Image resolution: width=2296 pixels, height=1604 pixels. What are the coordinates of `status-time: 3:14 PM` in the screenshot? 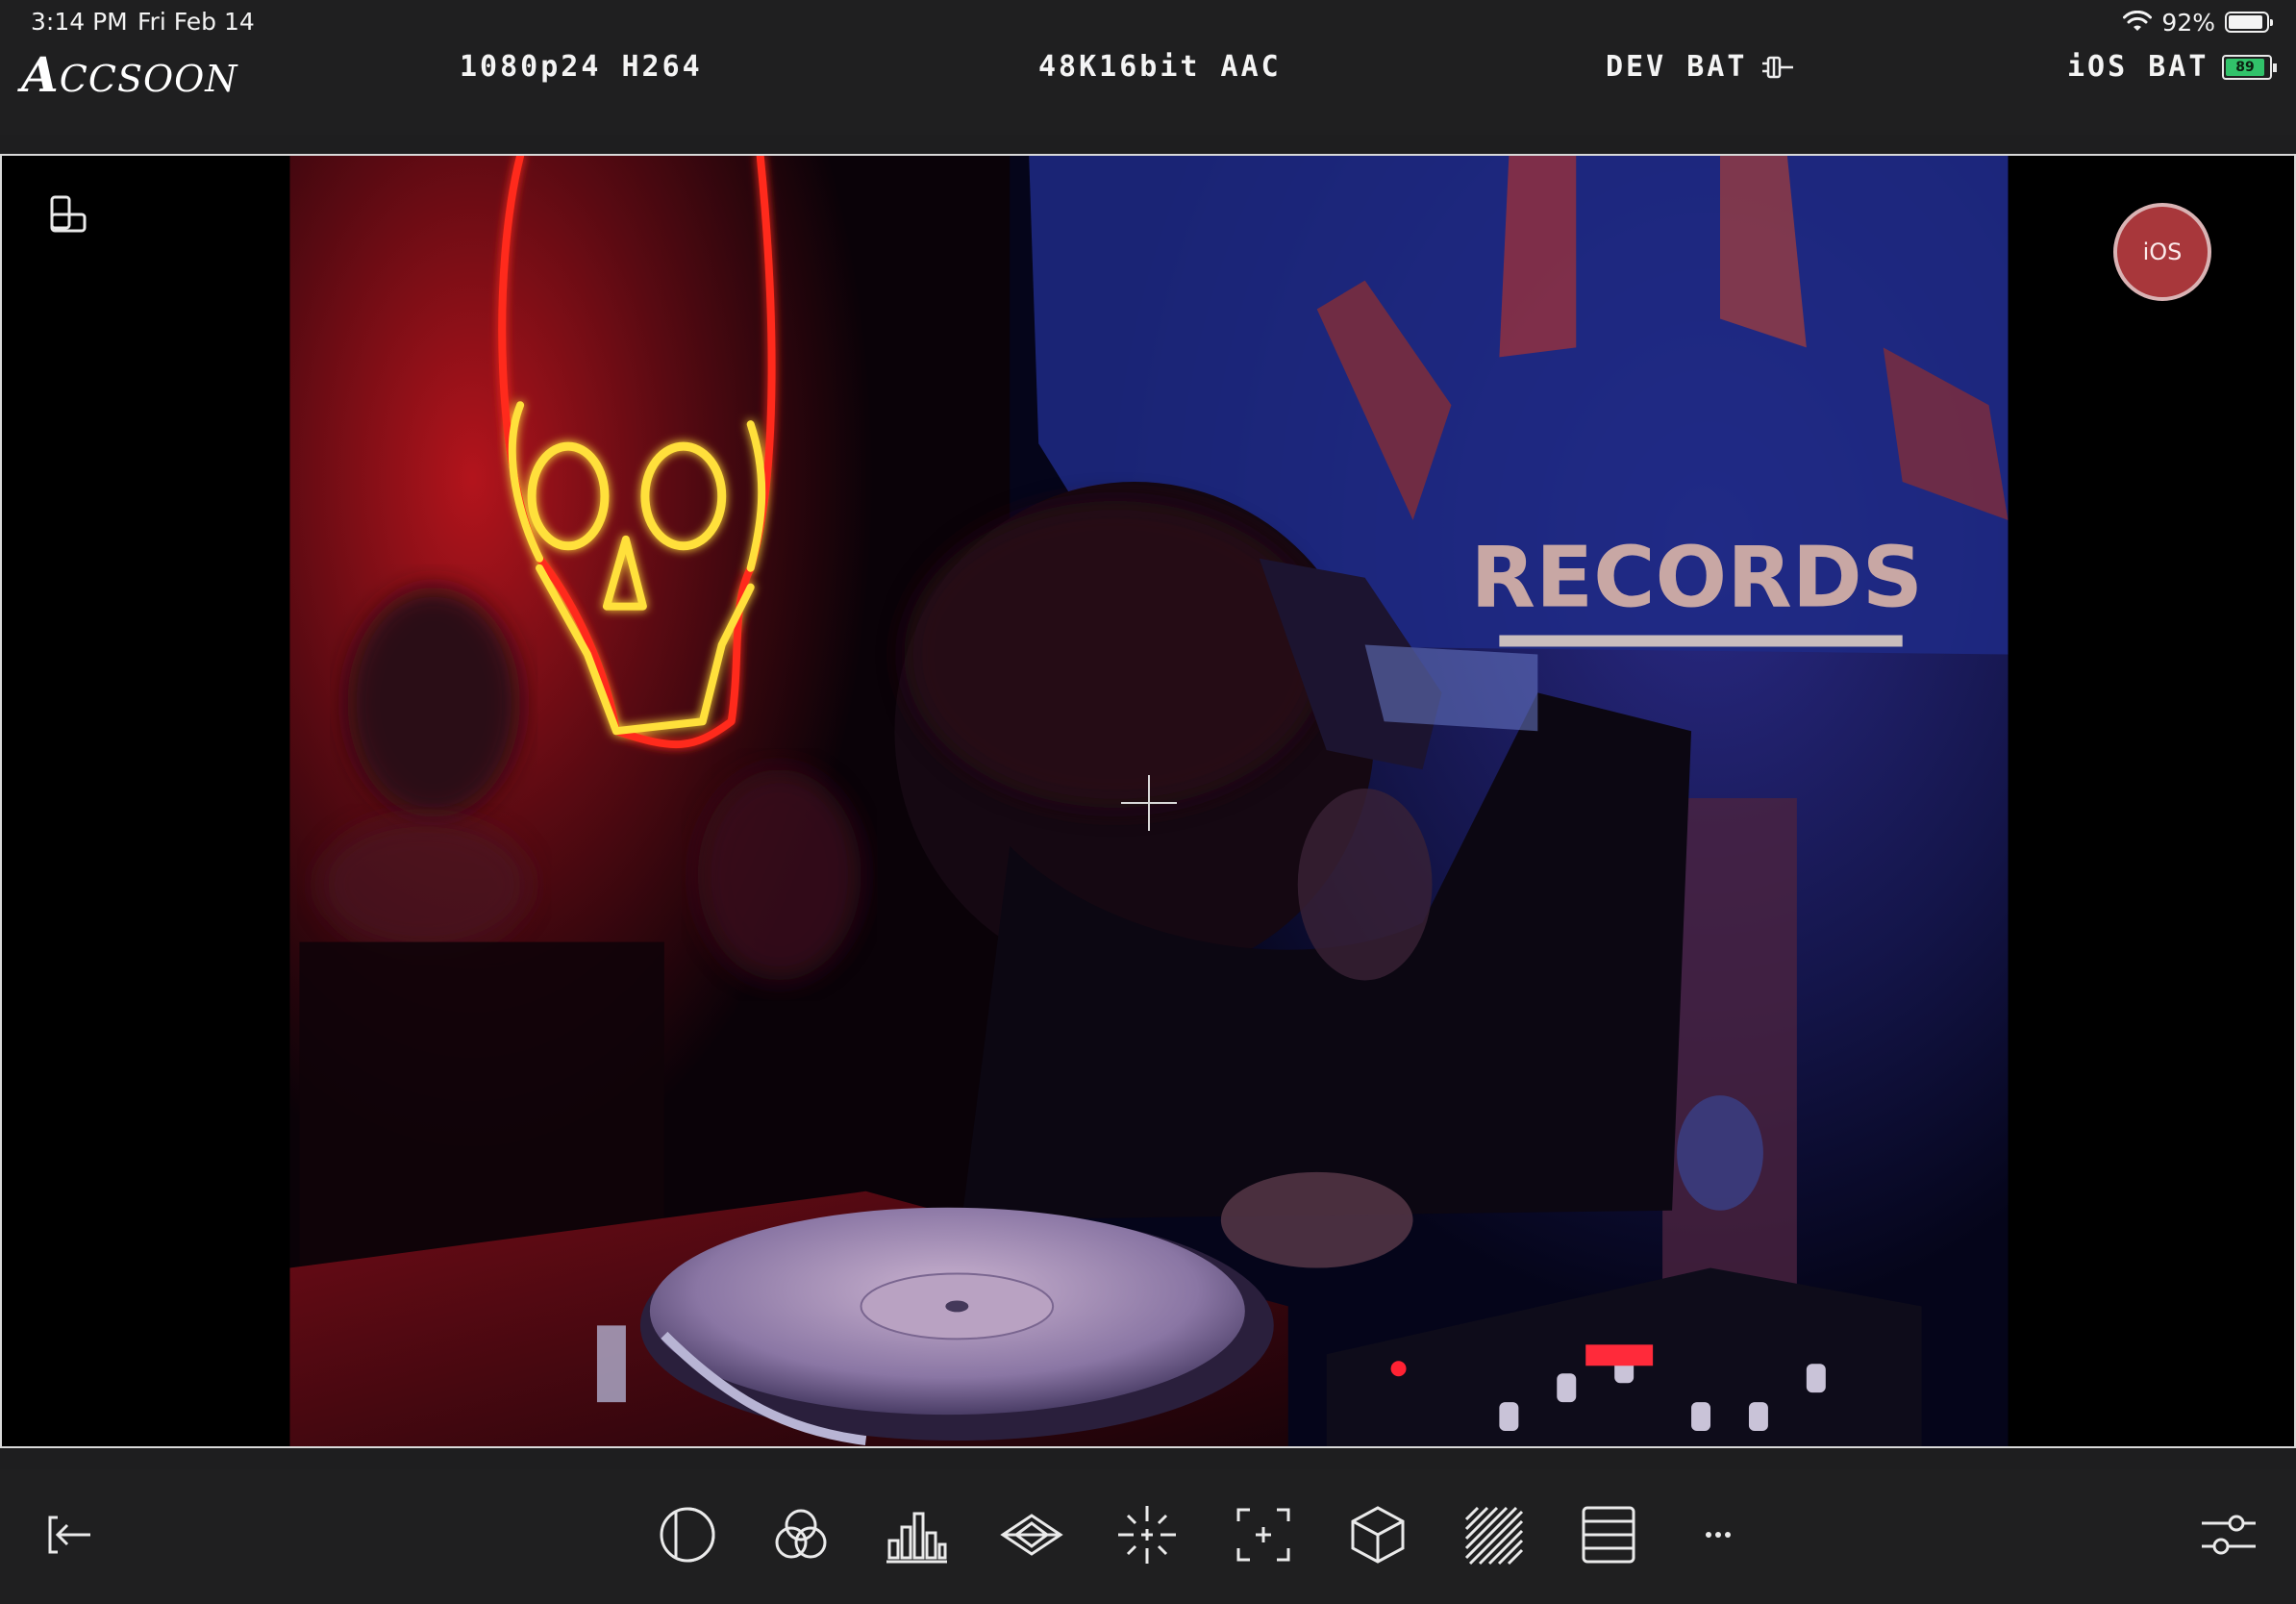 It's located at (79, 22).